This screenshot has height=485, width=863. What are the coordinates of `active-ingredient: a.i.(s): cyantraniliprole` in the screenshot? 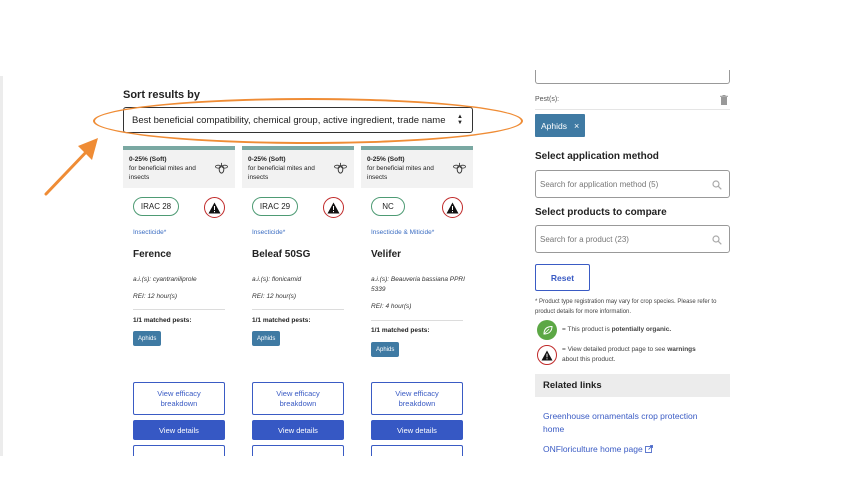 It's located at (165, 279).